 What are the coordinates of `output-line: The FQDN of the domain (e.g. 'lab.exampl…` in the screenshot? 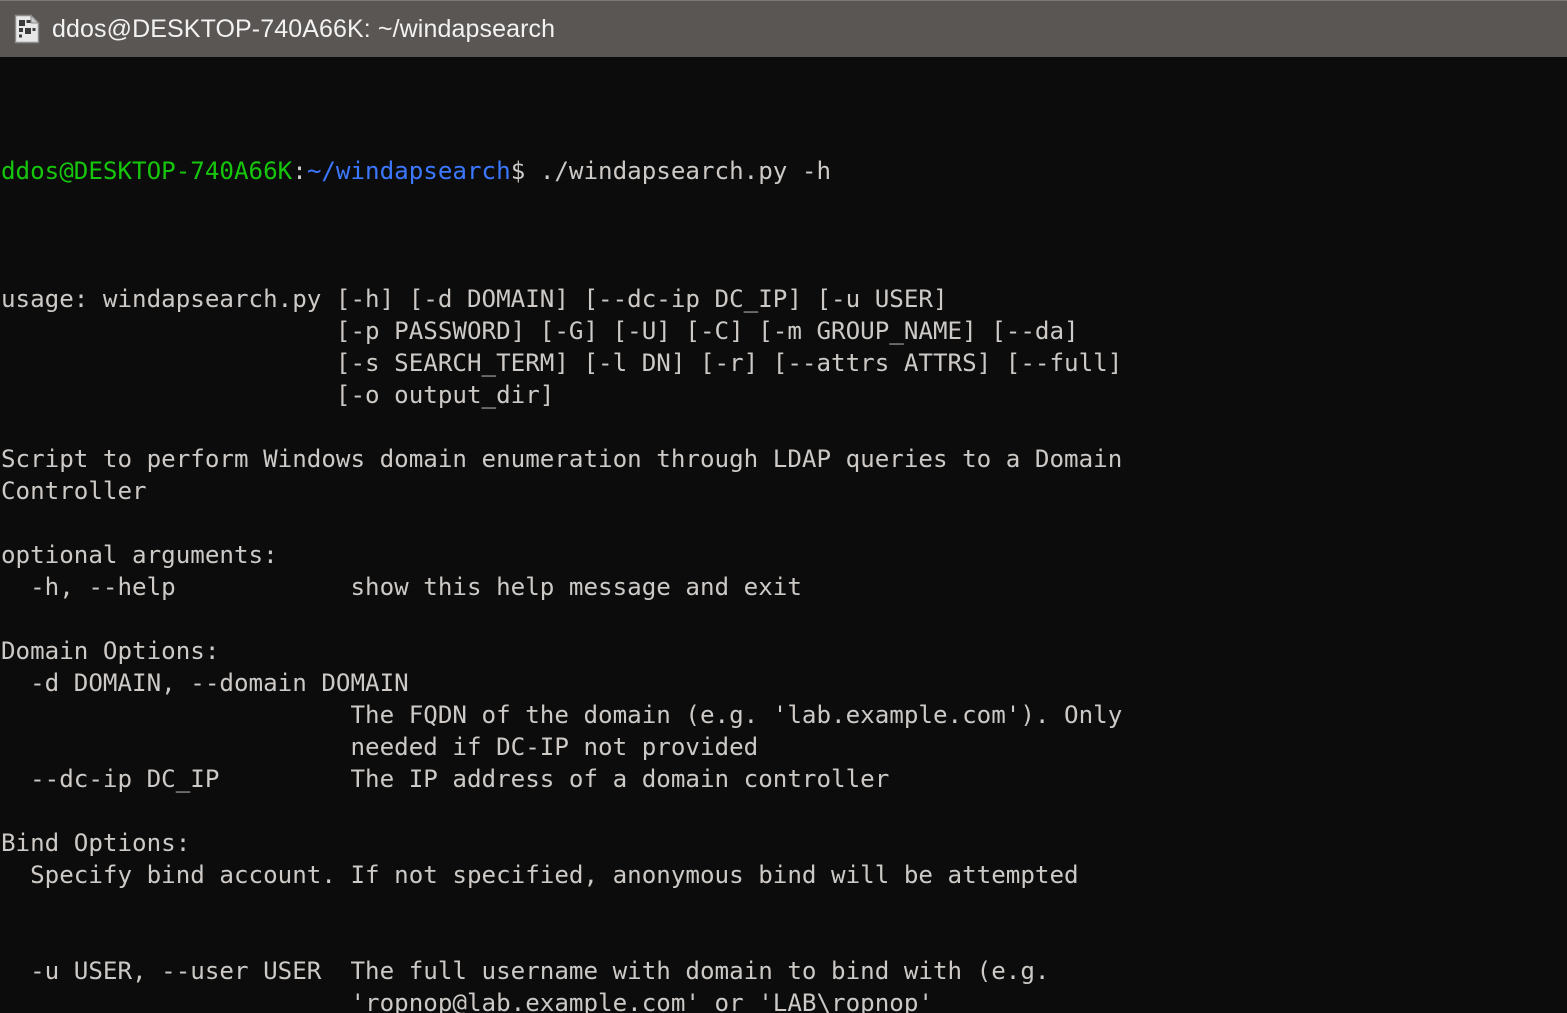 It's located at (562, 715).